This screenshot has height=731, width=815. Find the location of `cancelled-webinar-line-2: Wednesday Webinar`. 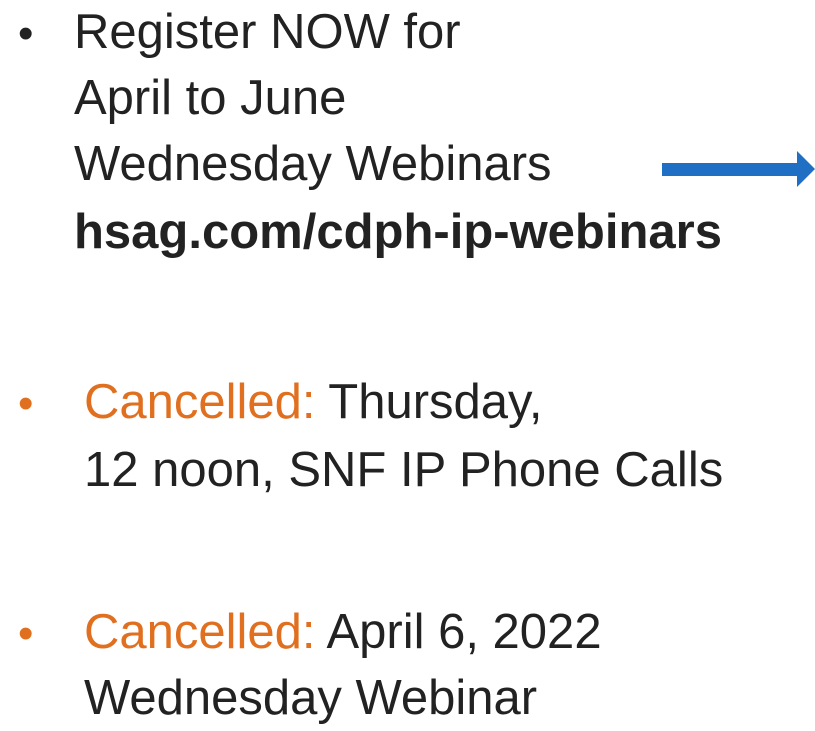

cancelled-webinar-line-2: Wednesday Webinar is located at coordinates (311, 698).